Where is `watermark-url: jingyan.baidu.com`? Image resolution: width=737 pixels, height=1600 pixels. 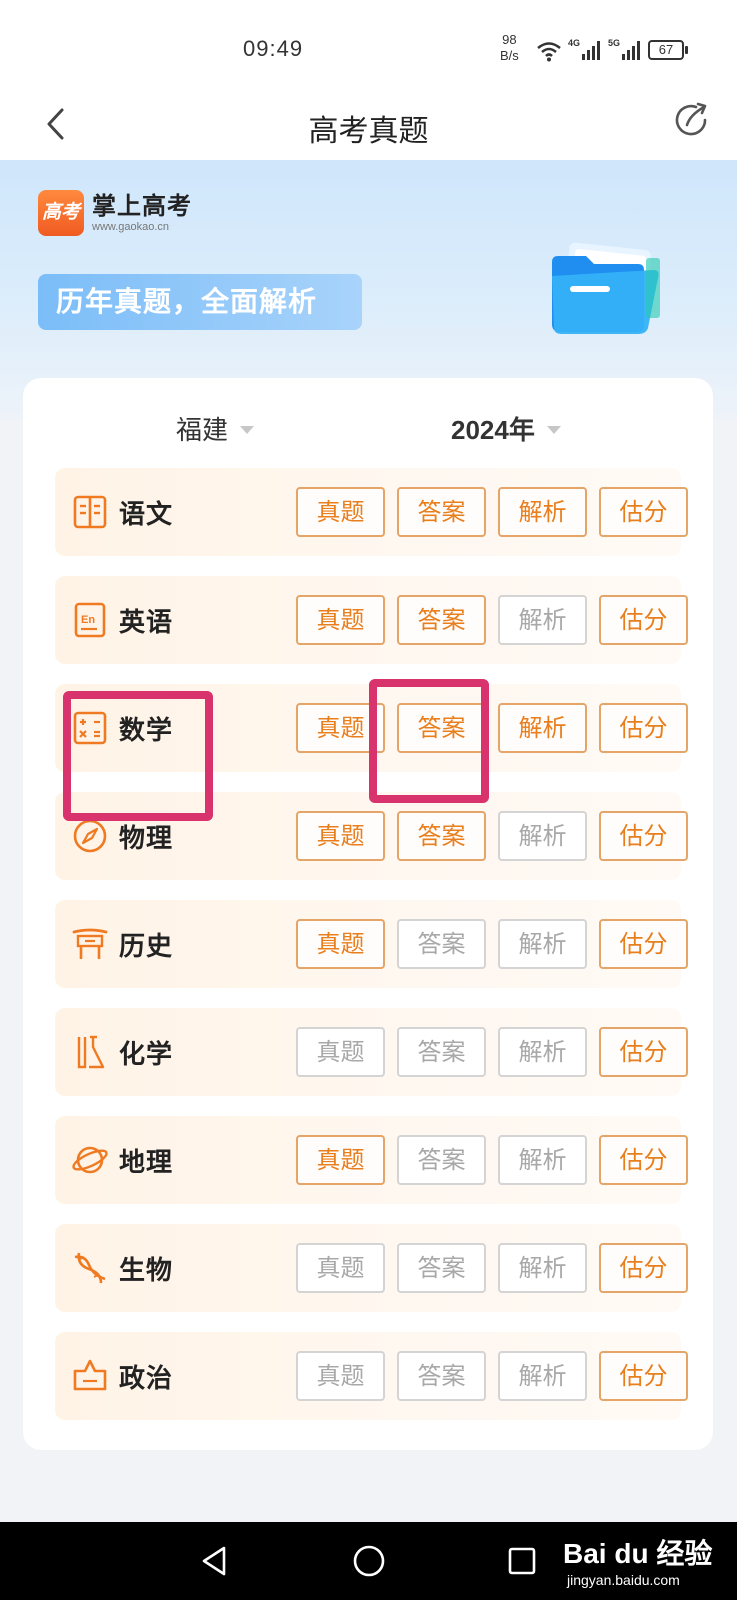
watermark-url: jingyan.baidu.com is located at coordinates (623, 1580).